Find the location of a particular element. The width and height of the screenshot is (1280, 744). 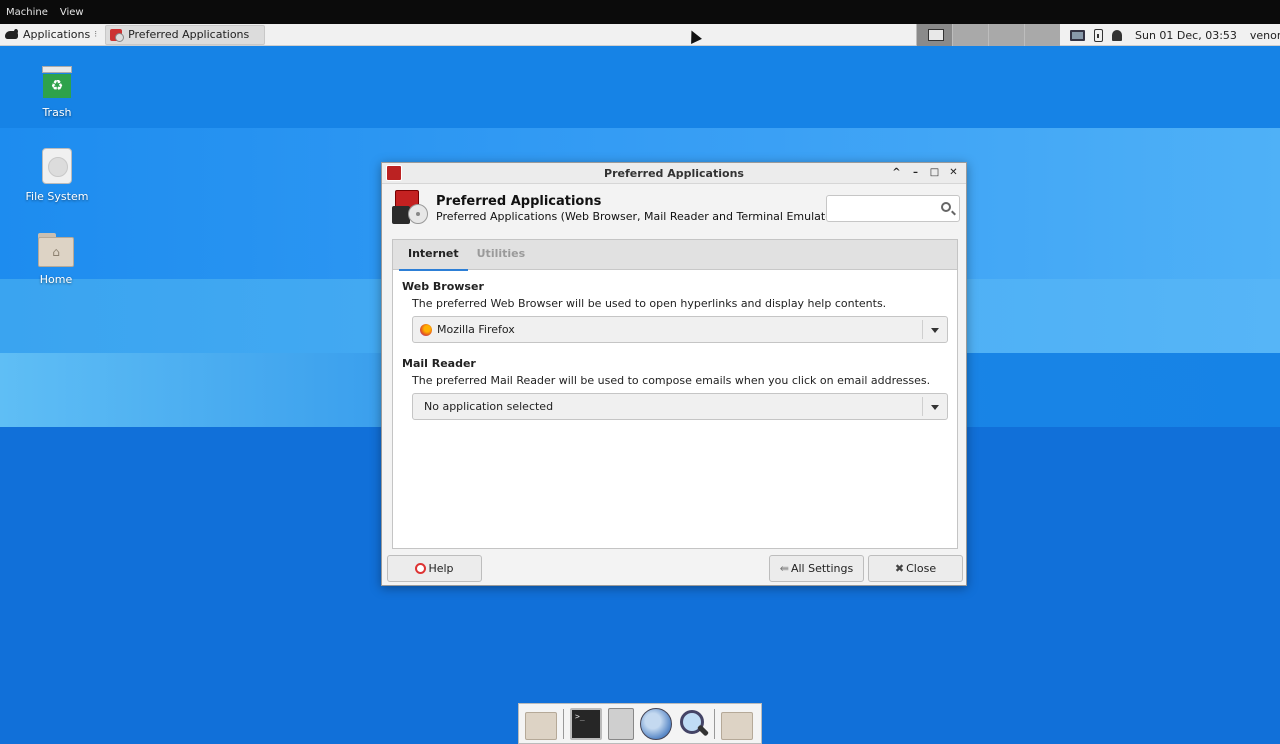

window-controls: ^ – □ ✕ is located at coordinates (925, 172).